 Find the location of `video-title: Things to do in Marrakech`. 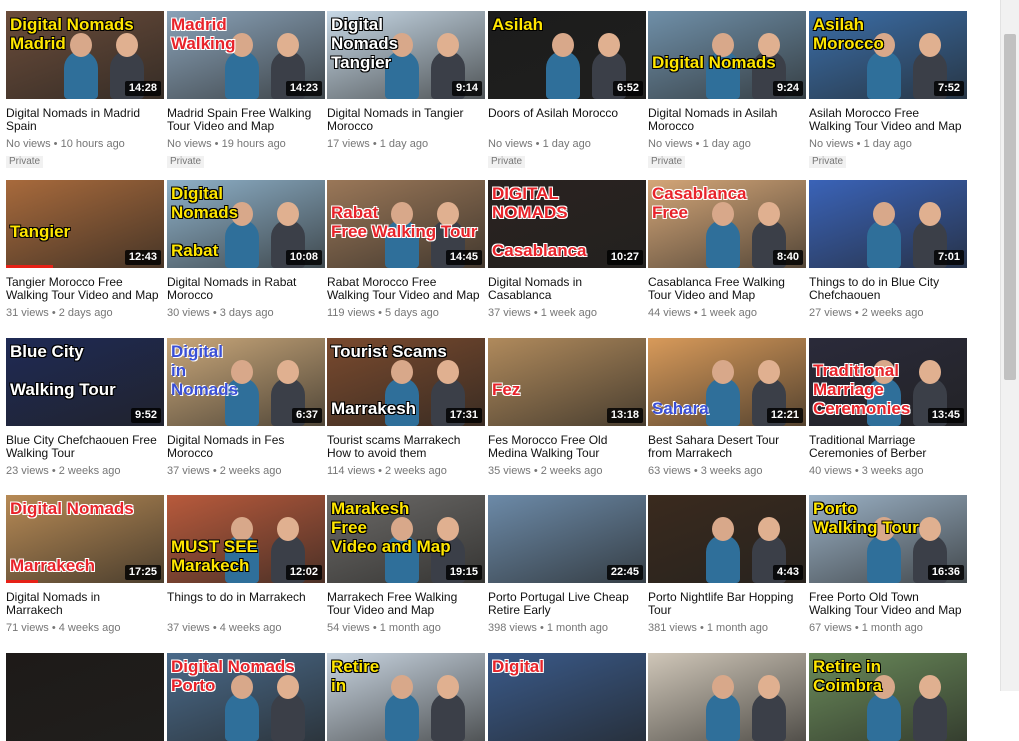

video-title: Things to do in Marrakech is located at coordinates (246, 604).